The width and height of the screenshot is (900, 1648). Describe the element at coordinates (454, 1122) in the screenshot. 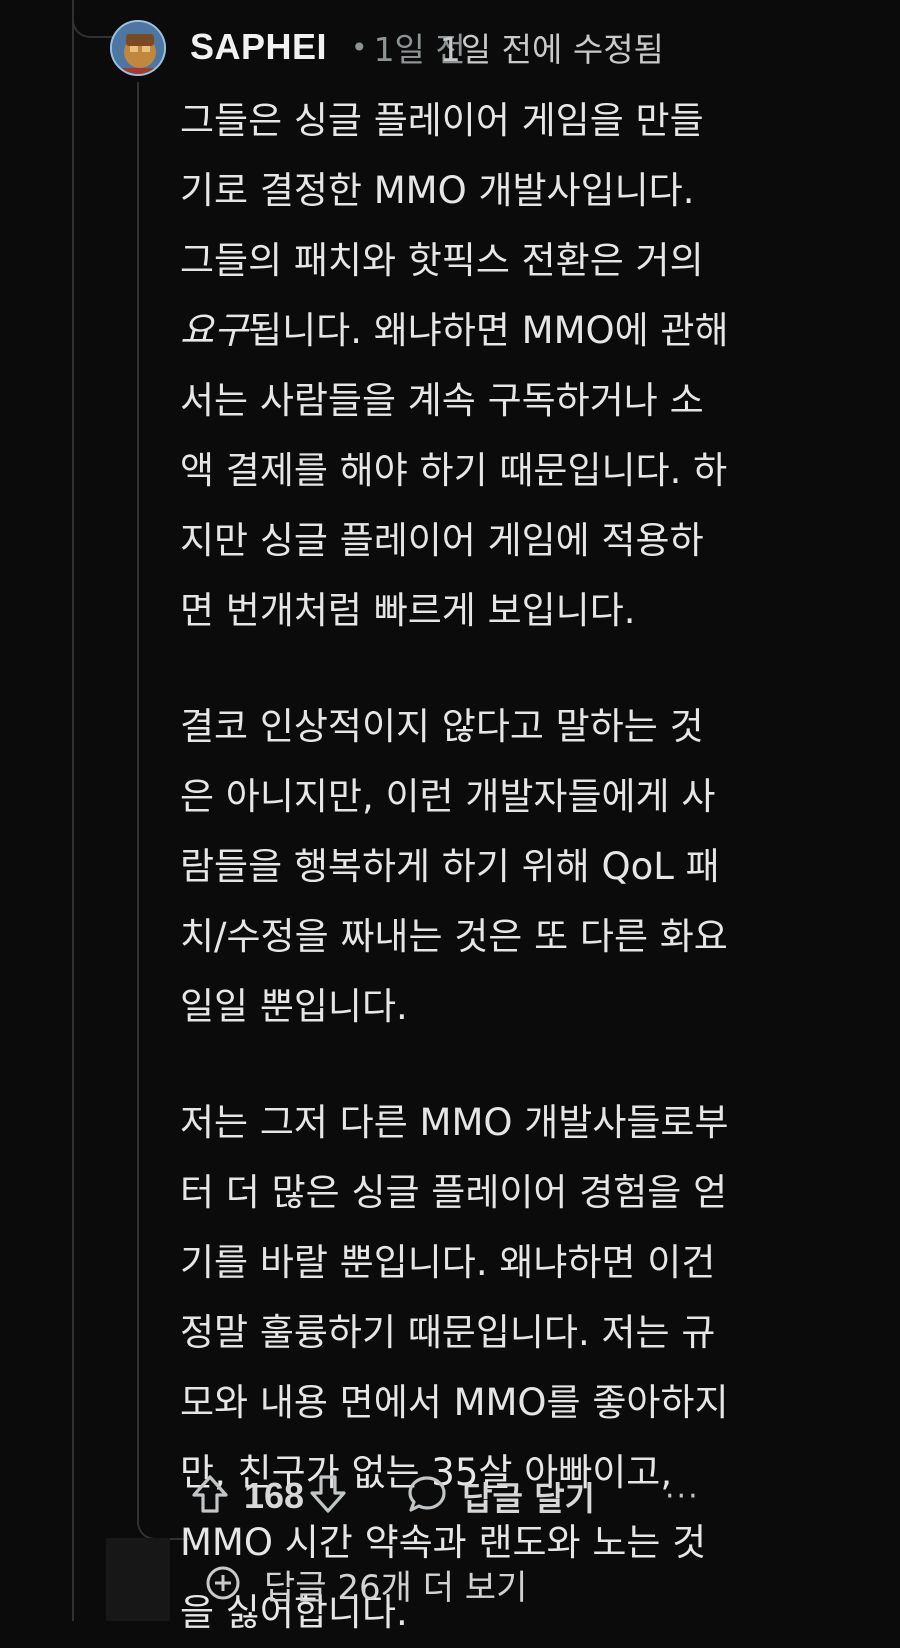

I see `comment-line: 저는 그저 다른 MMO 개발사들로부` at that location.